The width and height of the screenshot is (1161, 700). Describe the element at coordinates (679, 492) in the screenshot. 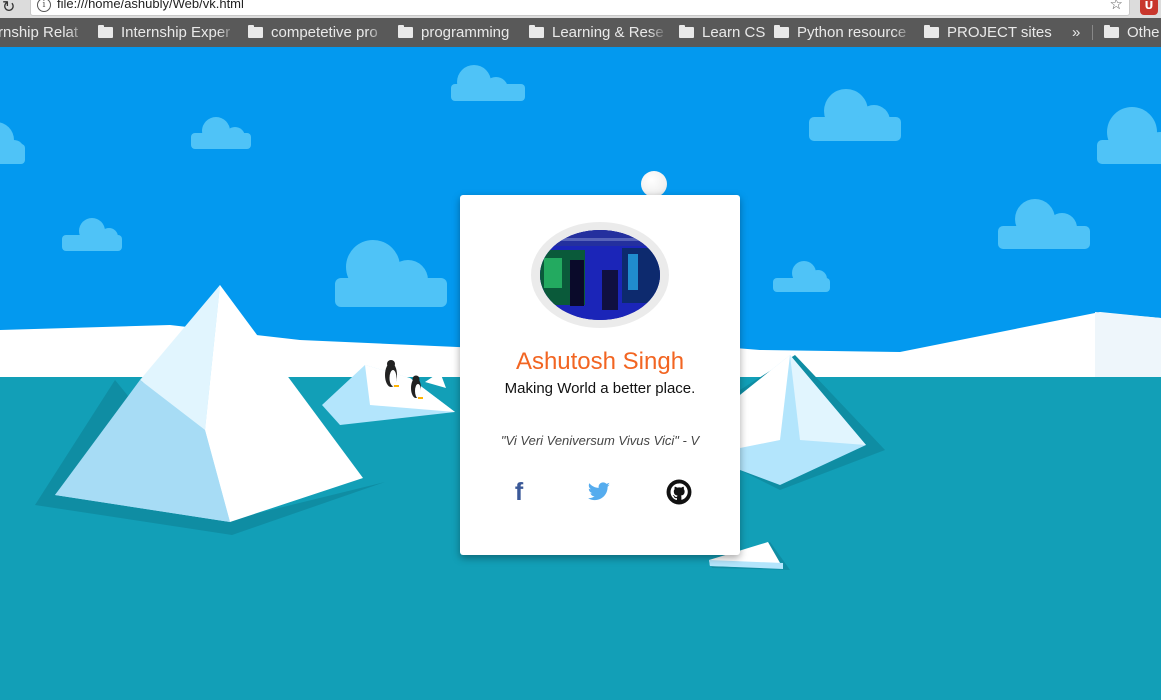

I see `github-icon` at that location.